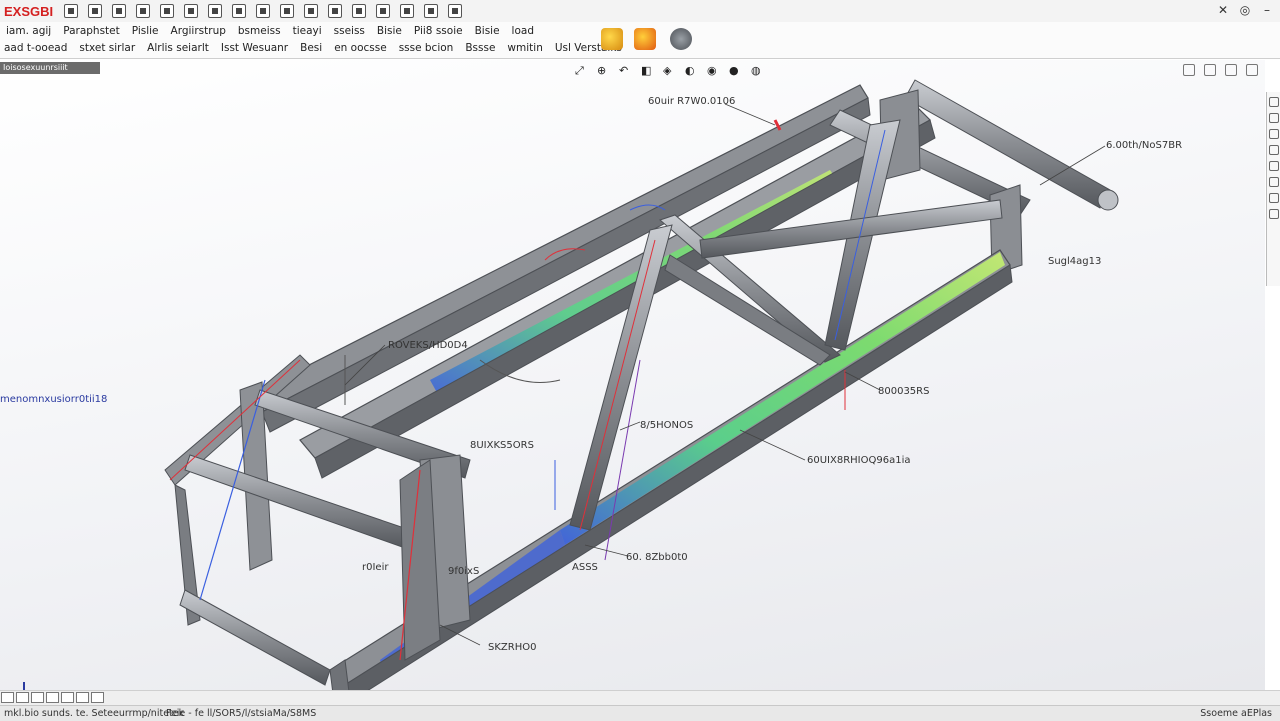 The image size is (1280, 721). Describe the element at coordinates (1074, 261) in the screenshot. I see `callout-label: Sugl4ag13` at that location.